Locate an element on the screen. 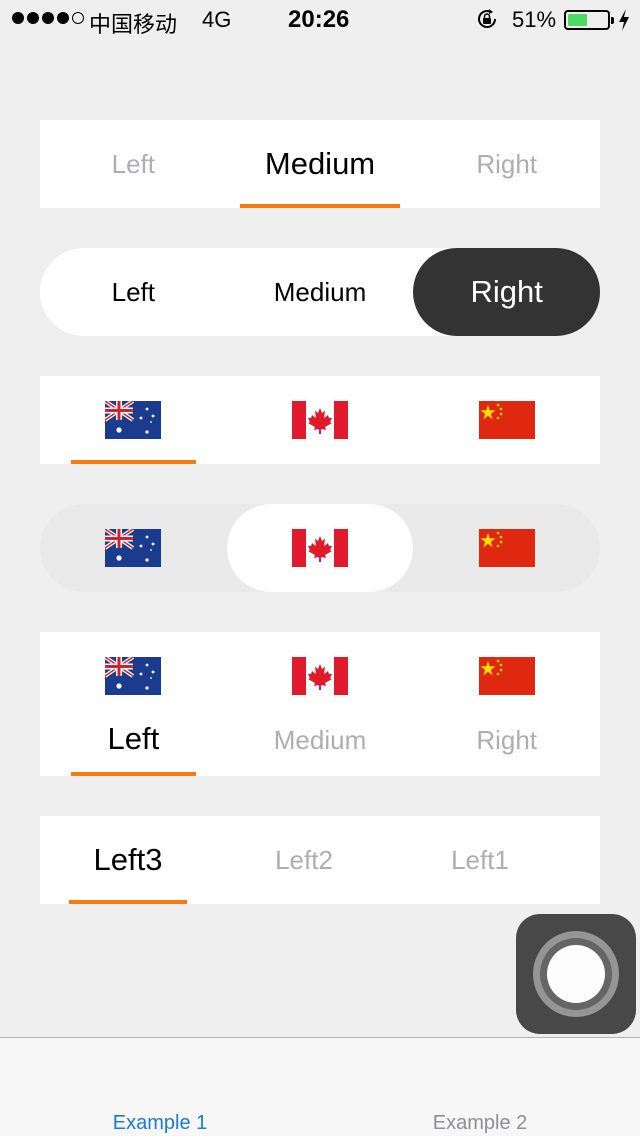  segment-control-flags-pill is located at coordinates (320, 548).